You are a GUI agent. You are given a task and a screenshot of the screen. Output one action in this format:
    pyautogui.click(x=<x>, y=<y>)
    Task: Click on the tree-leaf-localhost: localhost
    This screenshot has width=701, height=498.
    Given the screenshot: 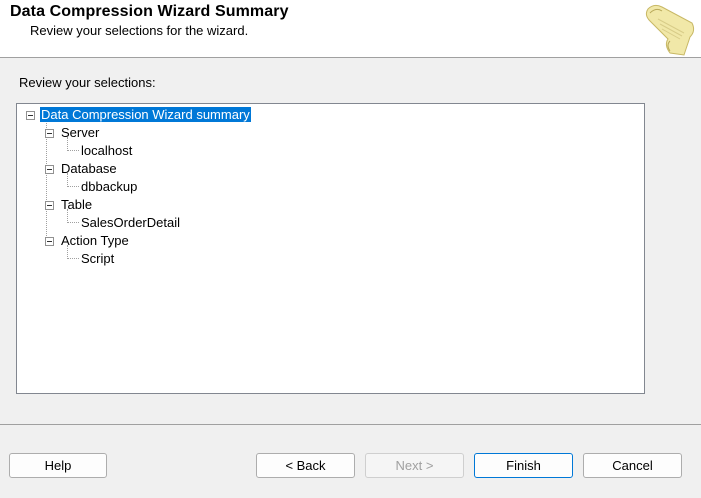 What is the action you would take?
    pyautogui.click(x=106, y=151)
    